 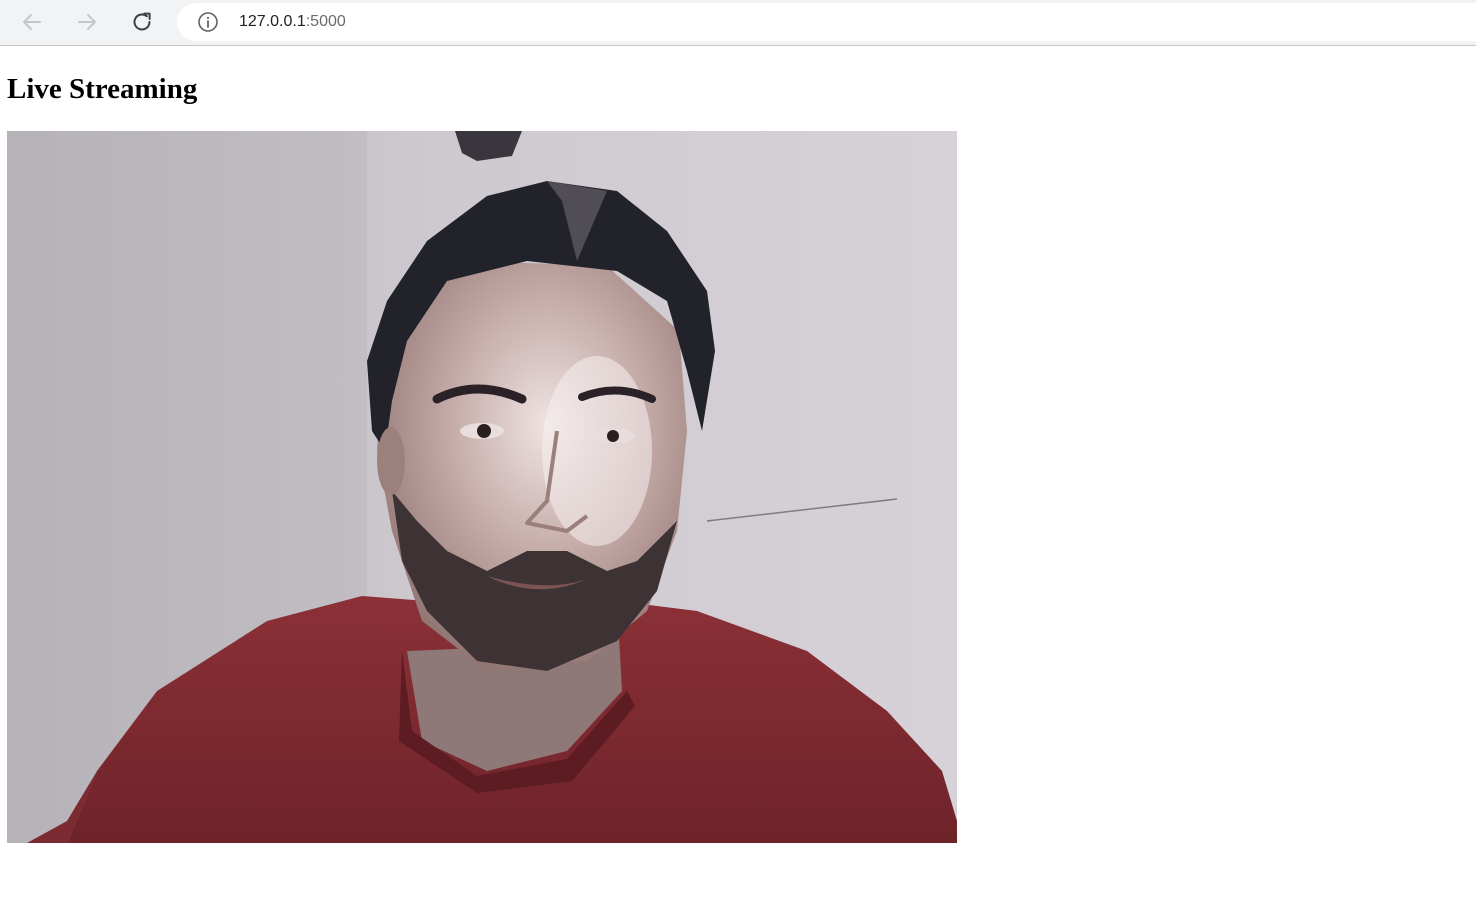 I want to click on arrow-right-icon, so click(x=87, y=22).